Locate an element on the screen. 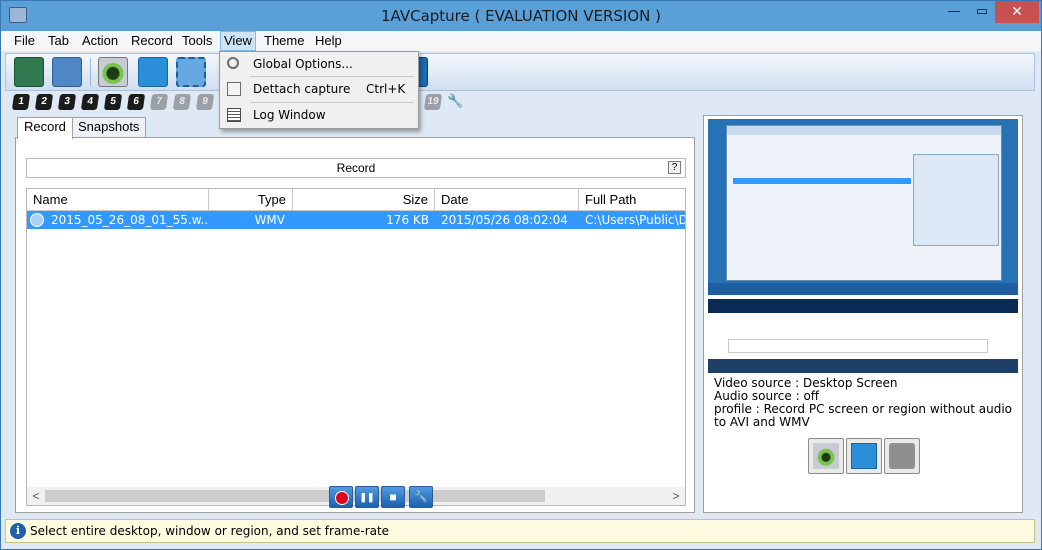 The image size is (1042, 550). menu-tab: Tab is located at coordinates (58, 41).